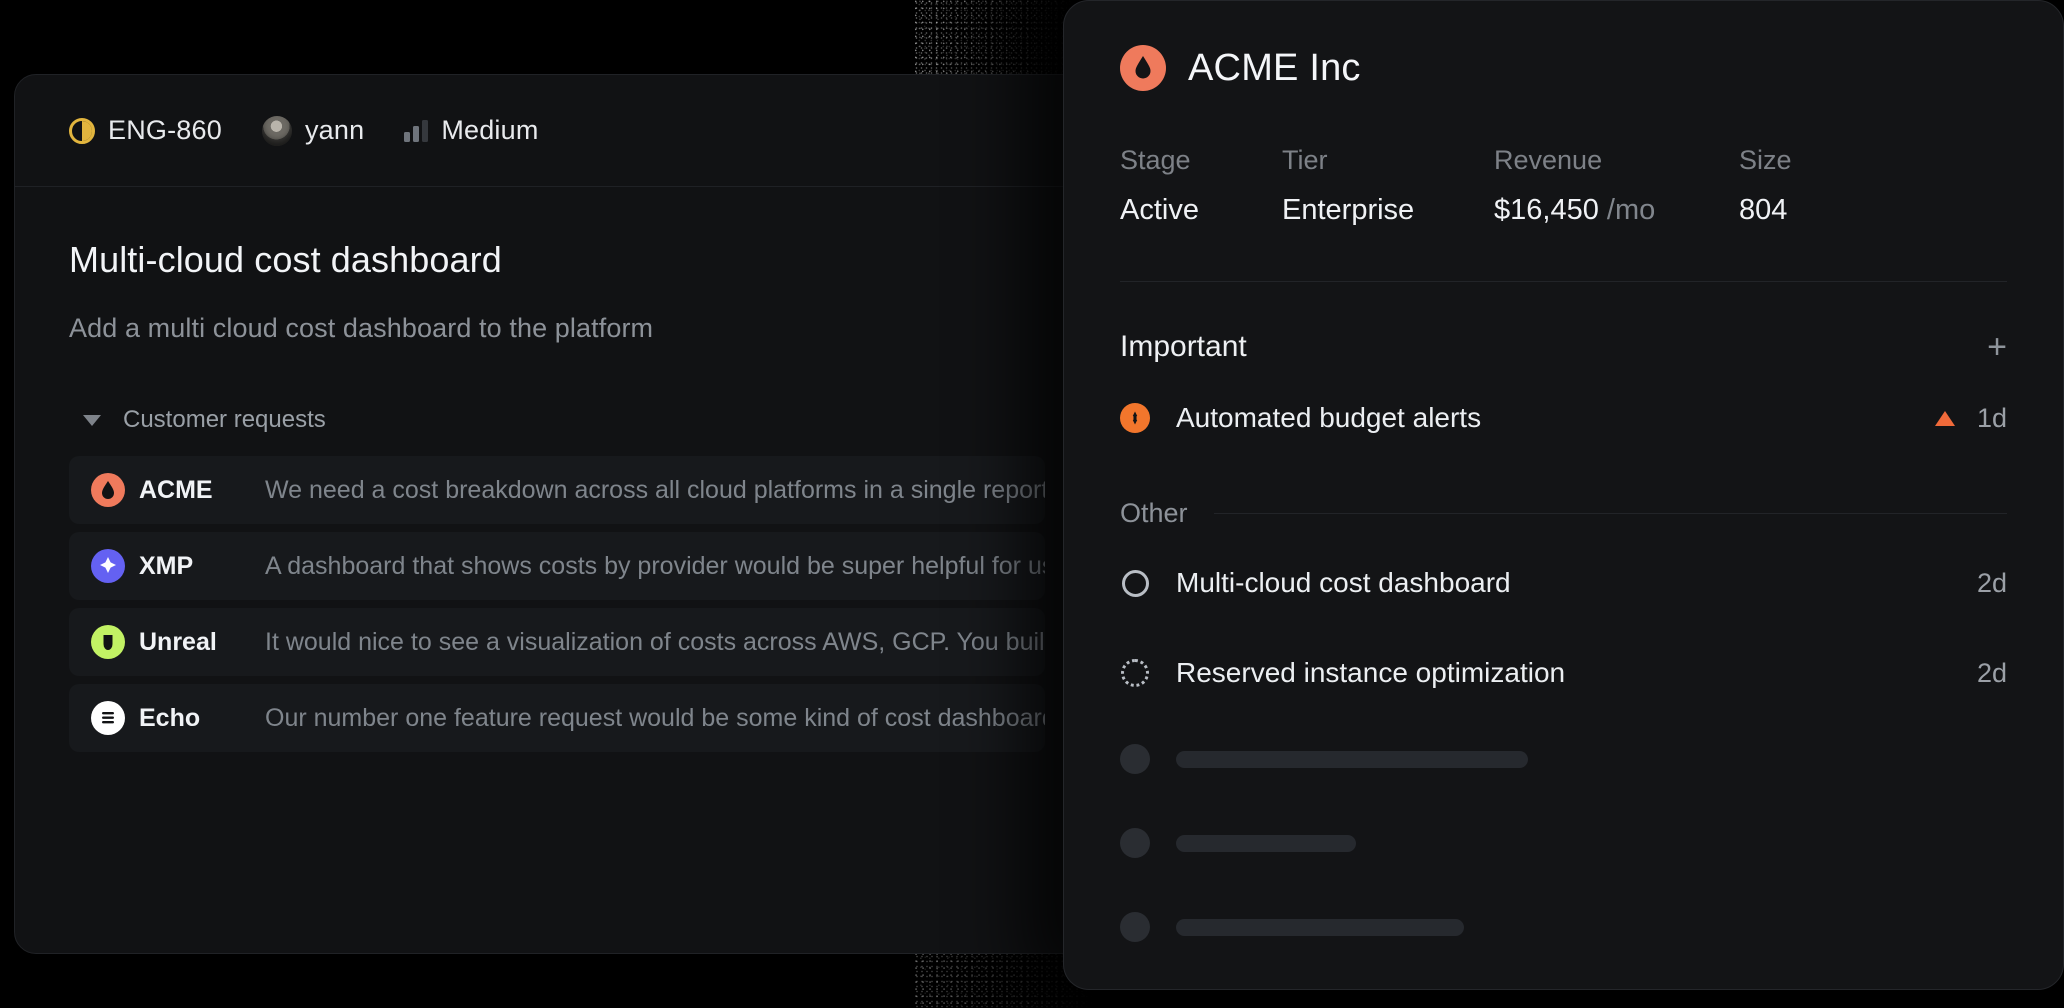  Describe the element at coordinates (1371, 672) in the screenshot. I see `task-title: Reserved instance optimization` at that location.